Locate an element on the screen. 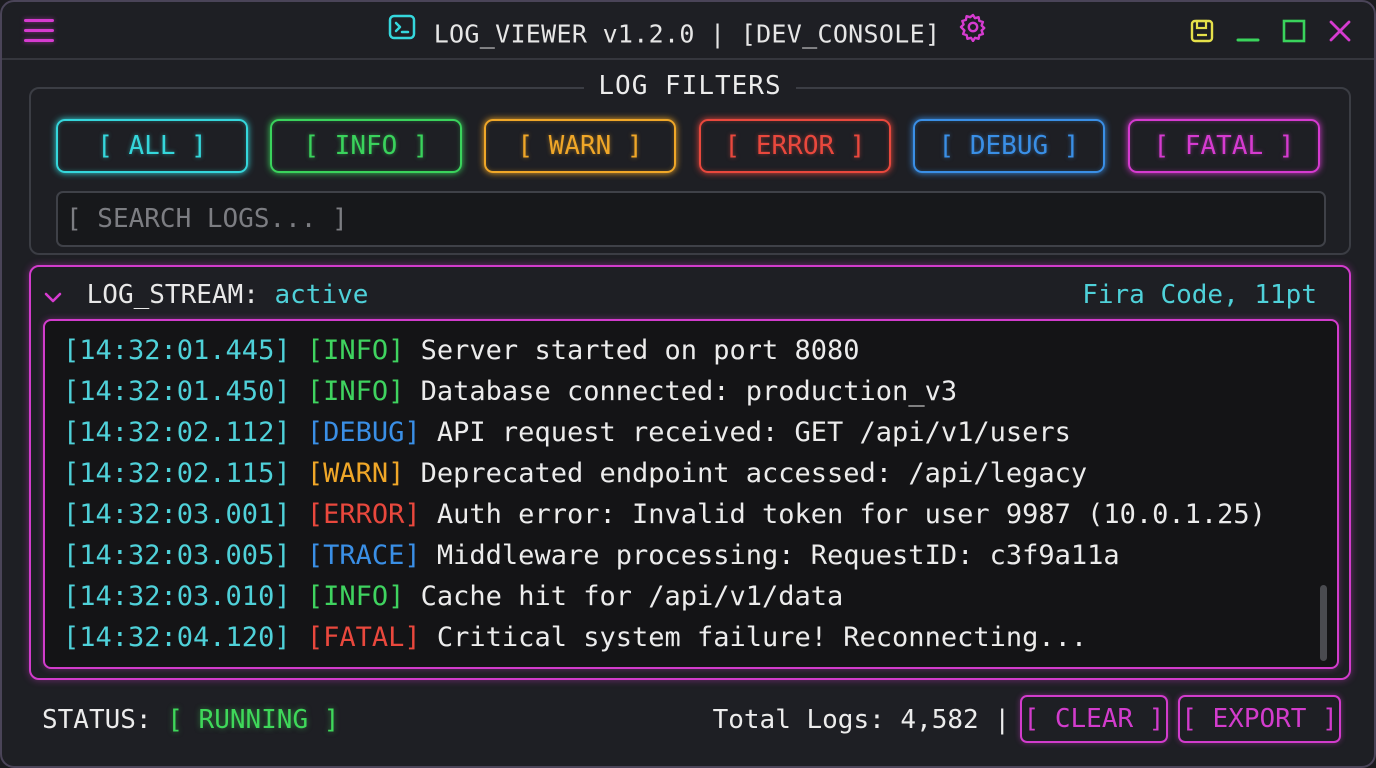 The image size is (1376, 768). log-stream-header: LOG_STREAM: active is located at coordinates (205, 295).